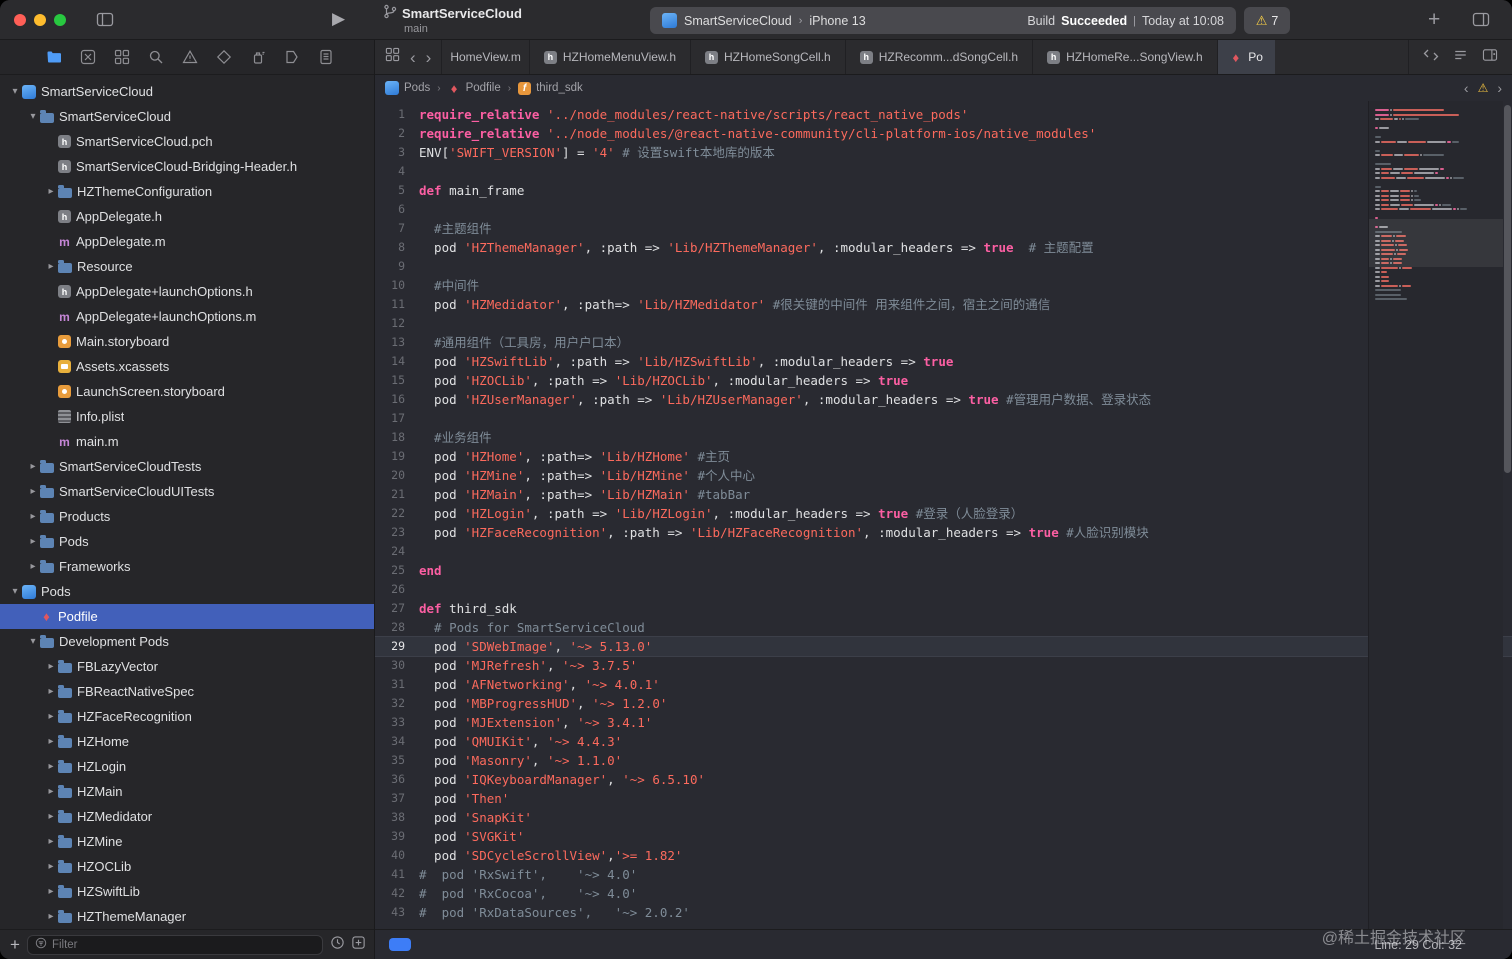 This screenshot has height=959, width=1512. Describe the element at coordinates (397, 741) in the screenshot. I see `line-number: 34` at that location.